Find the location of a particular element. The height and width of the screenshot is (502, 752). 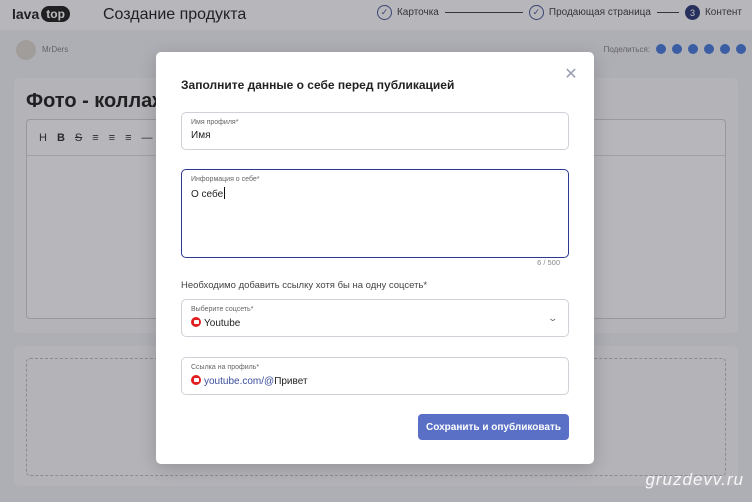

profile-link-prefix: youtube.com/@ is located at coordinates (239, 381).